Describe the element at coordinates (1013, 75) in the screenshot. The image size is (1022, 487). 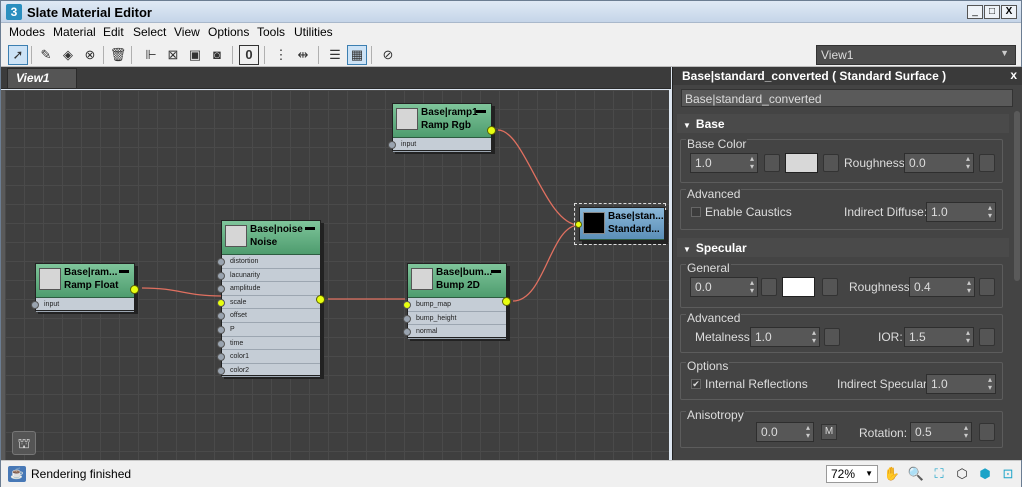
I see `close-icon: x` at that location.